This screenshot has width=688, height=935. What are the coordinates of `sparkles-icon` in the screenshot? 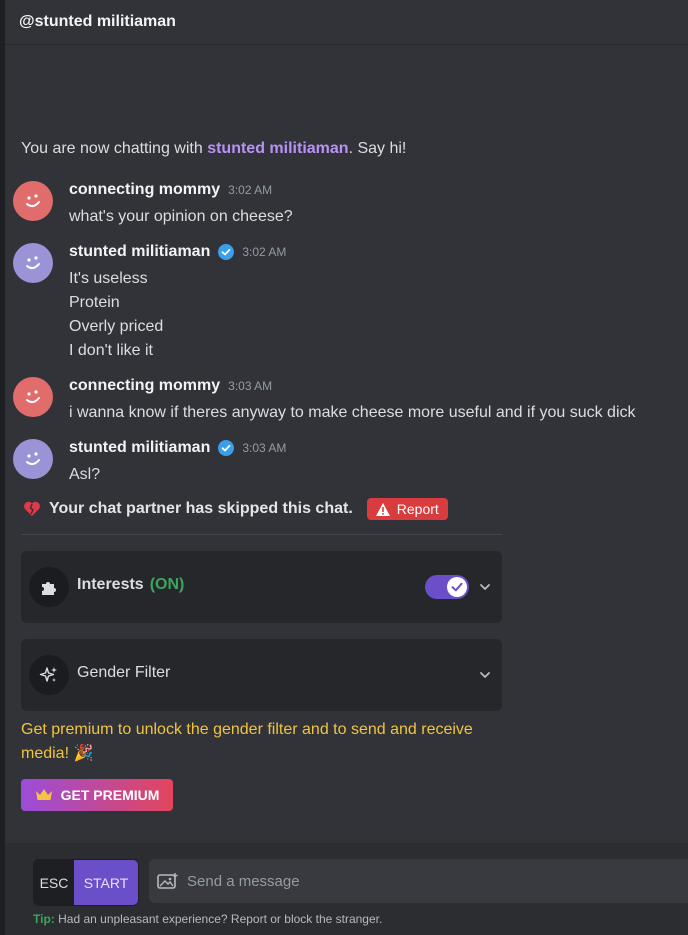 It's located at (49, 675).